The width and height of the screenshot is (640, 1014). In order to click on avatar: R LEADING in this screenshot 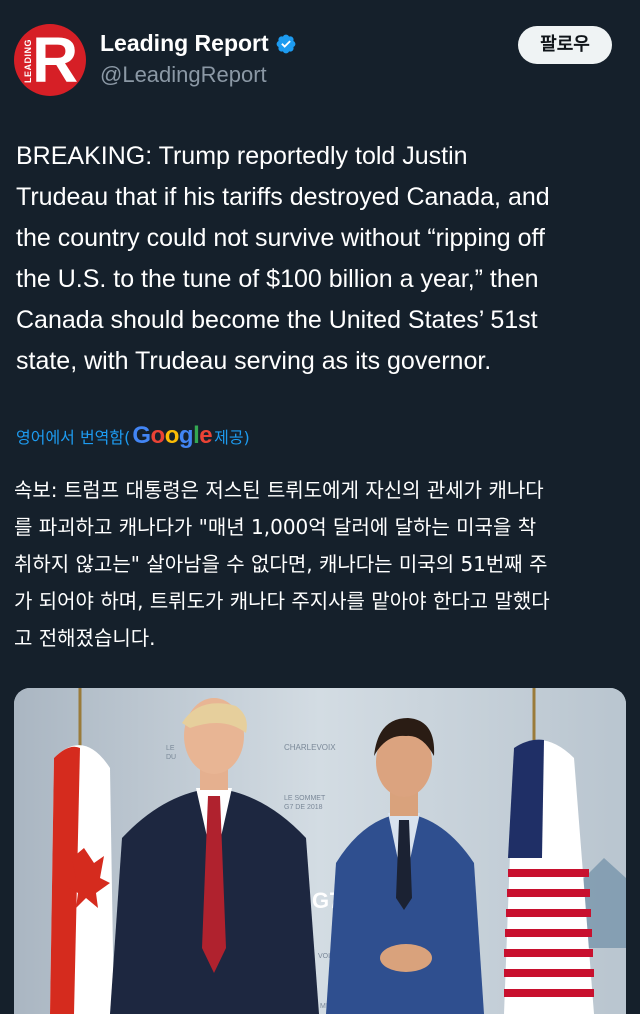, I will do `click(50, 60)`.